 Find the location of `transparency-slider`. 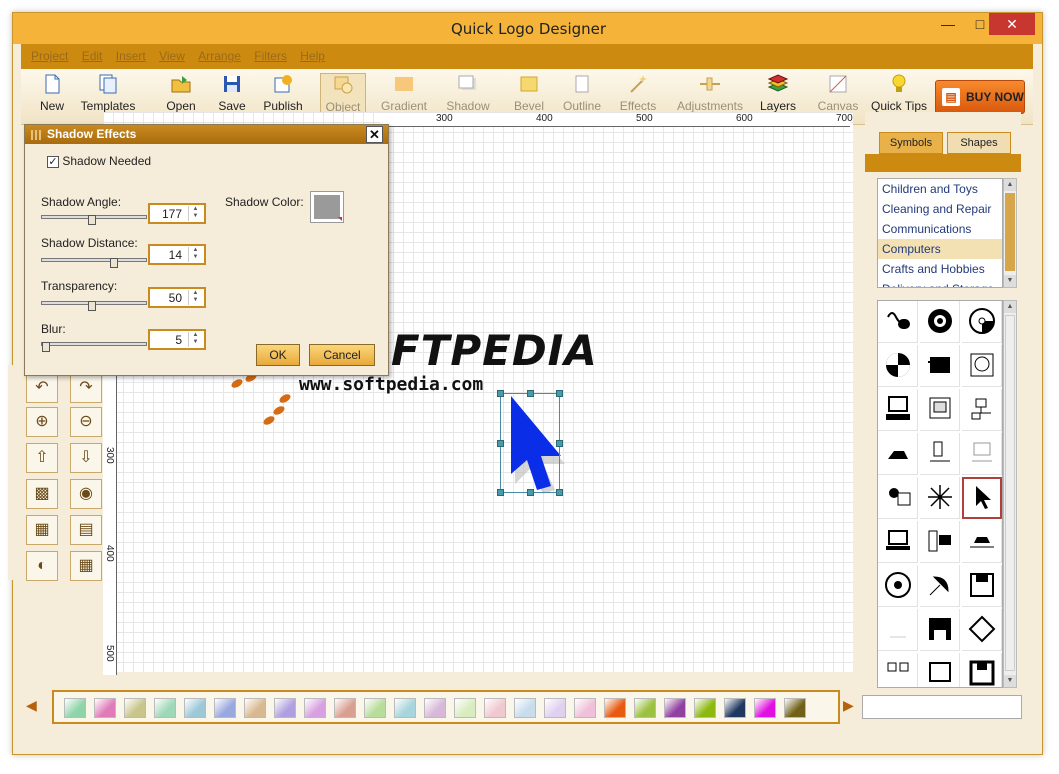

transparency-slider is located at coordinates (94, 306).